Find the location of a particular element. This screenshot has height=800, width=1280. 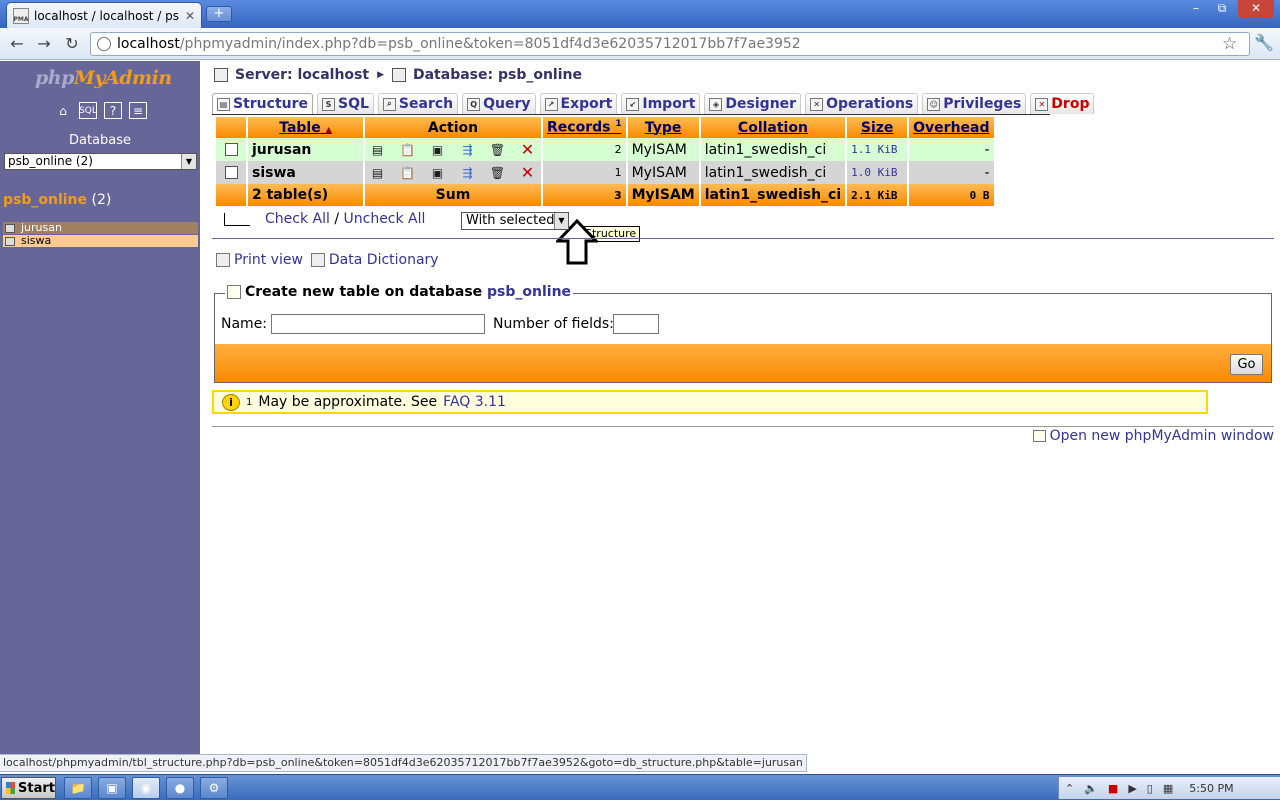

row-size: 1.0 KiB is located at coordinates (877, 172).